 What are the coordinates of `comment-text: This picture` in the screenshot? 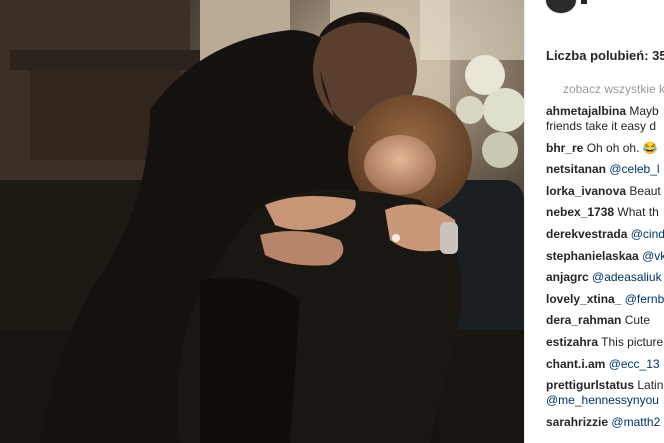 It's located at (632, 341).